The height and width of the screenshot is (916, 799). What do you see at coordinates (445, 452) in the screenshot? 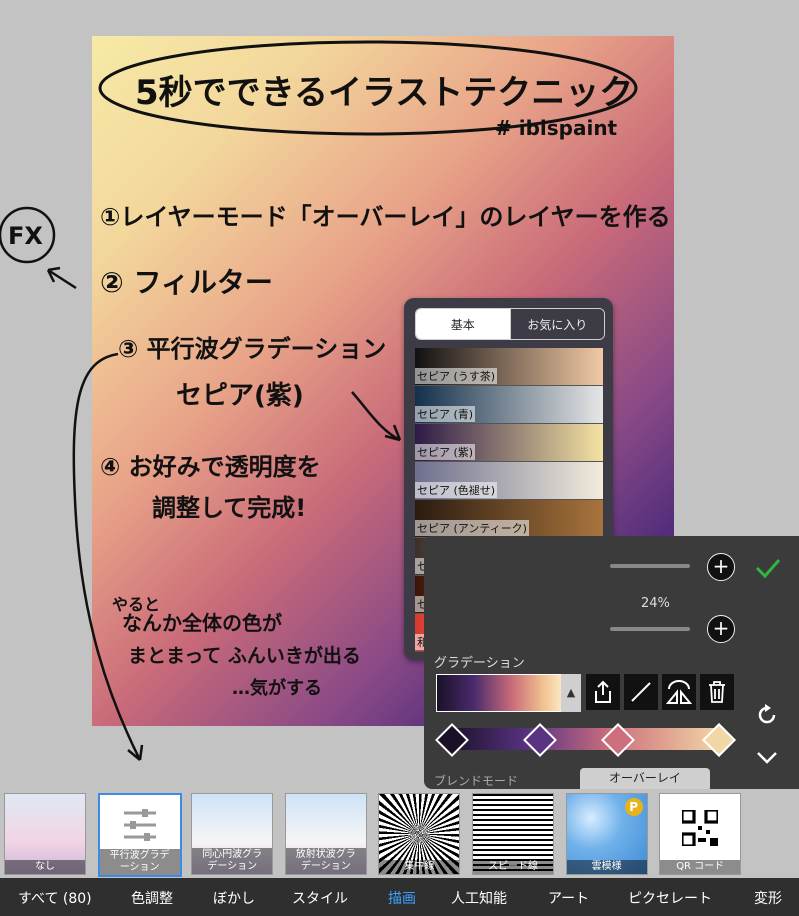
I see `preset-label: セピア (紫)` at bounding box center [445, 452].